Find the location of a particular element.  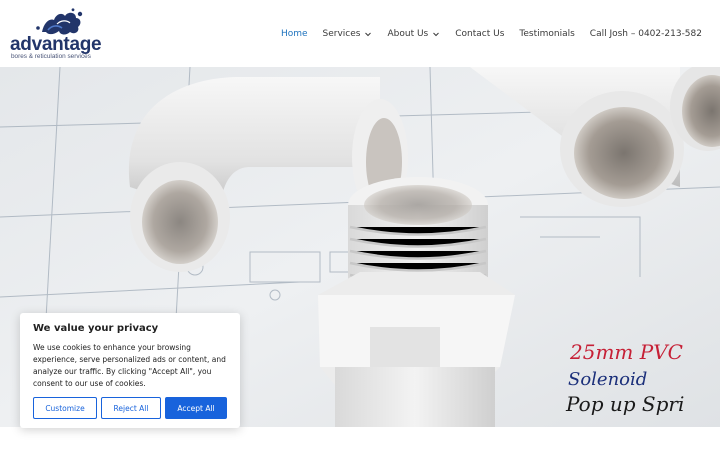

cookie-title: We value your privacy is located at coordinates (96, 328).